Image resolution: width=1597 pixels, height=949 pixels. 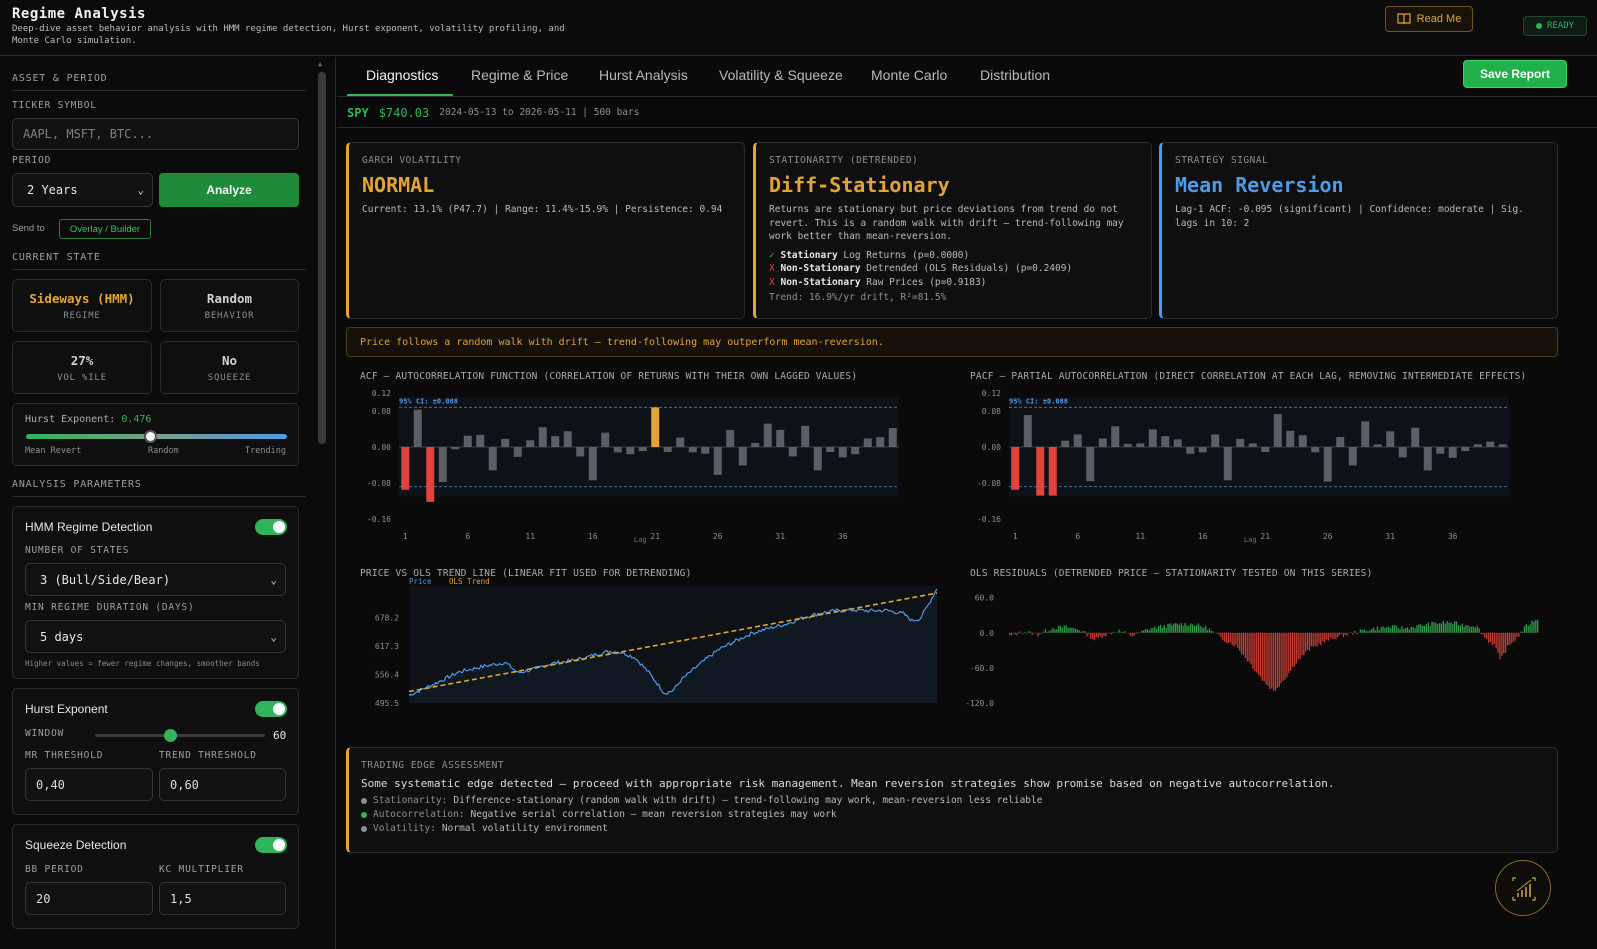 What do you see at coordinates (54, 869) in the screenshot?
I see `bb-period-label: BB PERIOD` at bounding box center [54, 869].